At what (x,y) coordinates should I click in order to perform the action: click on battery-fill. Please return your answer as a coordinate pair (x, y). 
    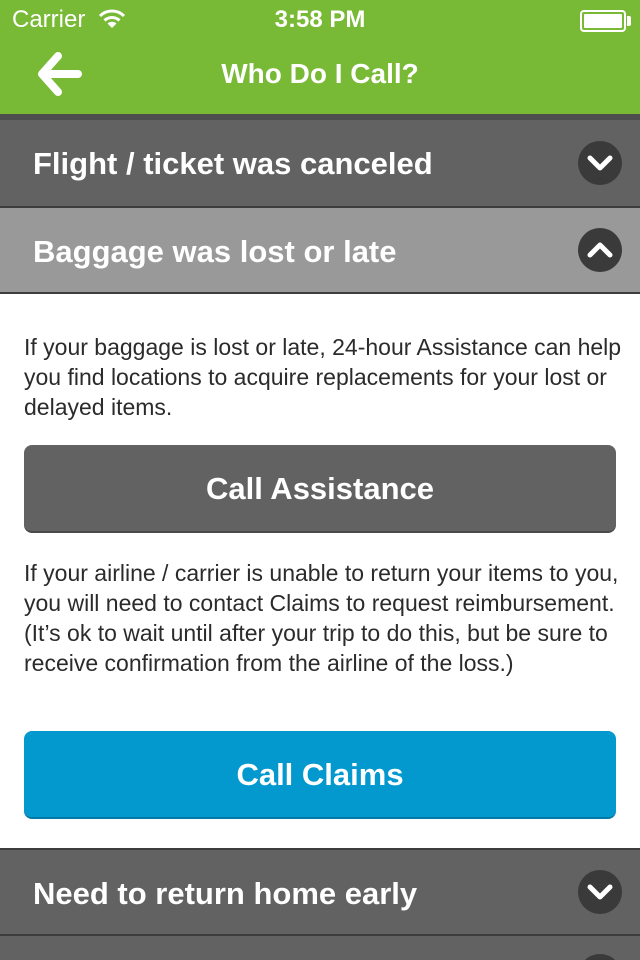
    Looking at the image, I should click on (603, 21).